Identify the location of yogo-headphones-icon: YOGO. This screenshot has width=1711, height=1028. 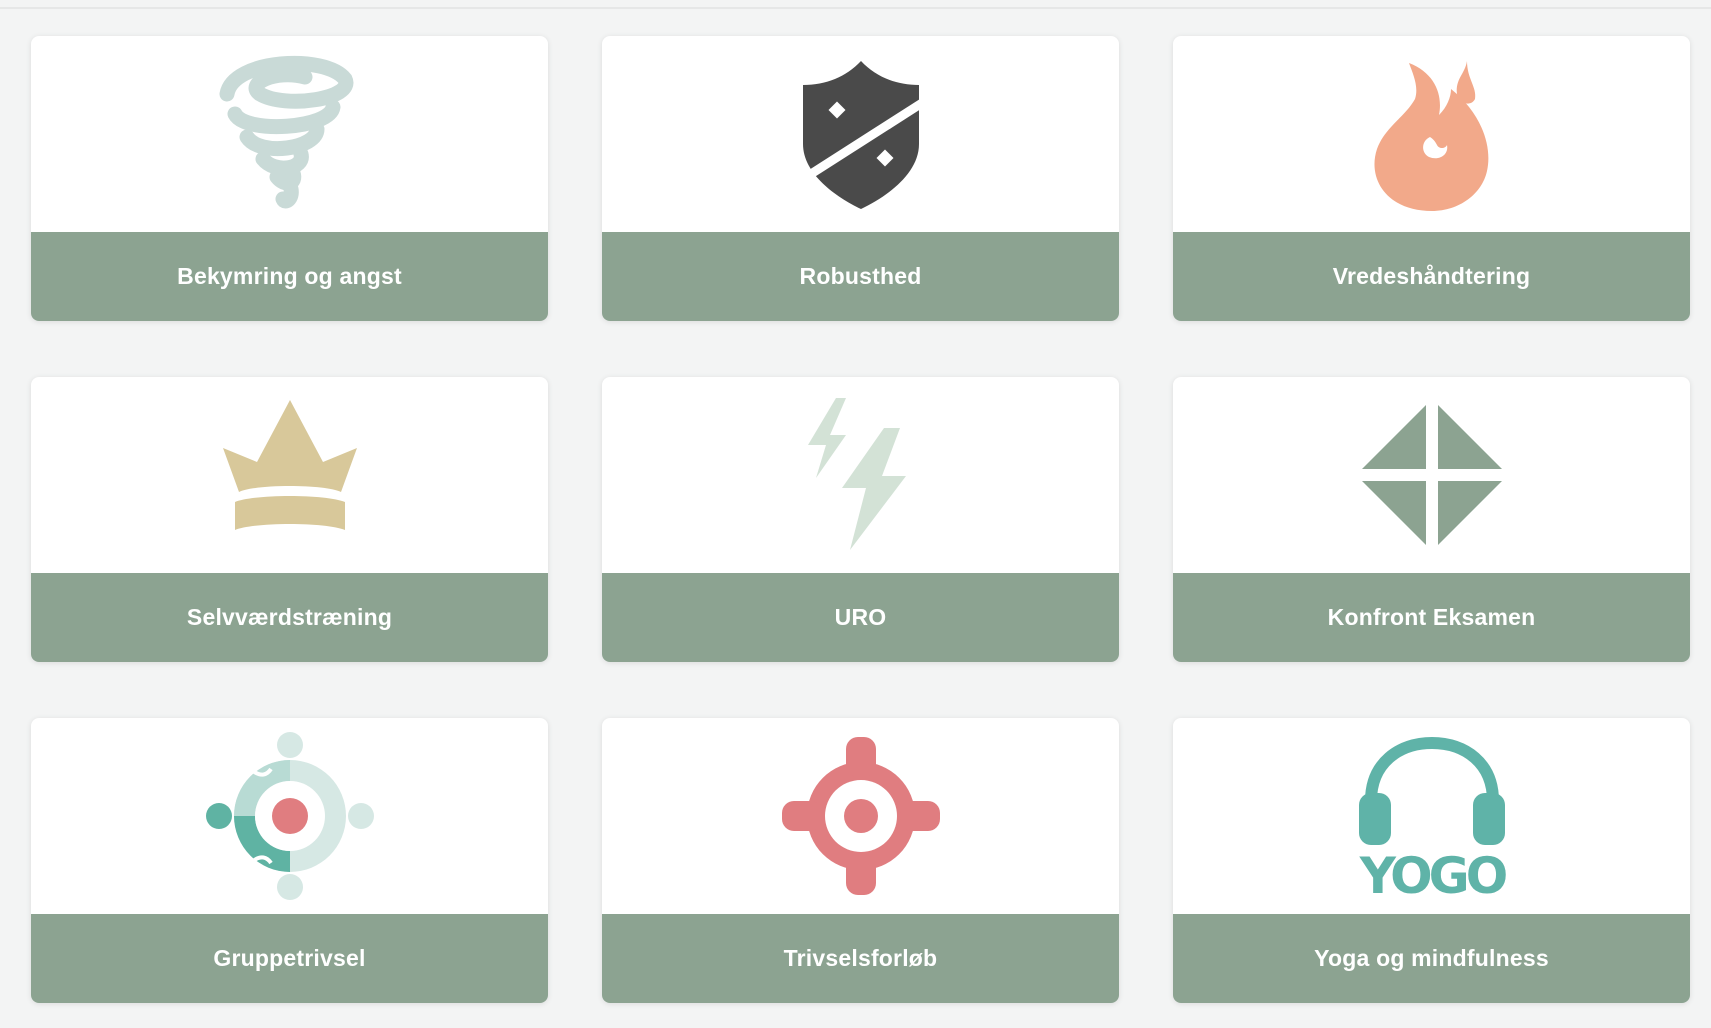
(1433, 818).